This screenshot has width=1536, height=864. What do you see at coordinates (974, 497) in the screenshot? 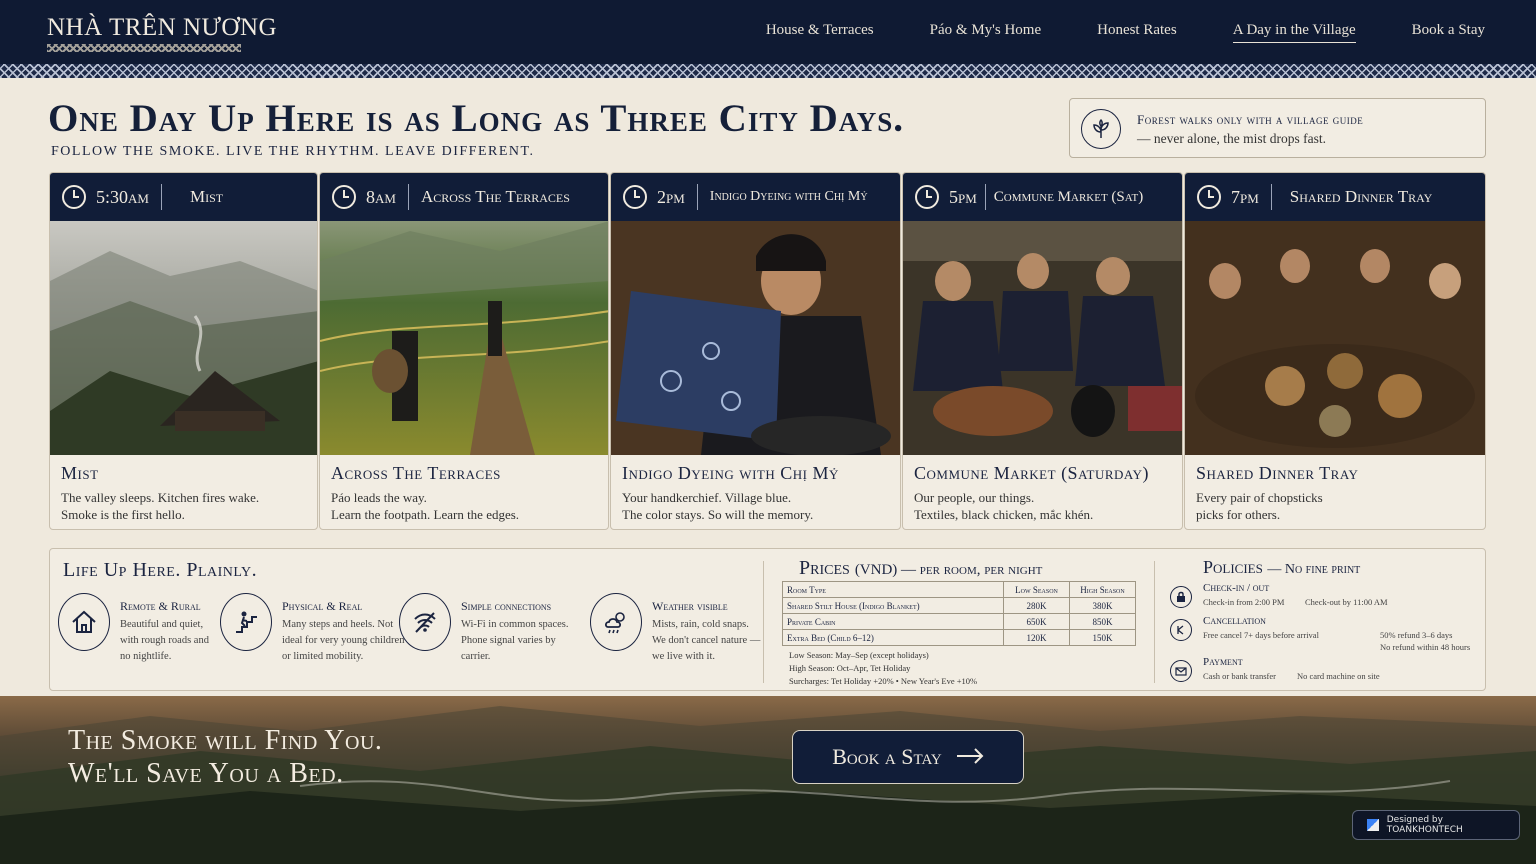
I see `card-desc-line: Our people, our things.` at bounding box center [974, 497].